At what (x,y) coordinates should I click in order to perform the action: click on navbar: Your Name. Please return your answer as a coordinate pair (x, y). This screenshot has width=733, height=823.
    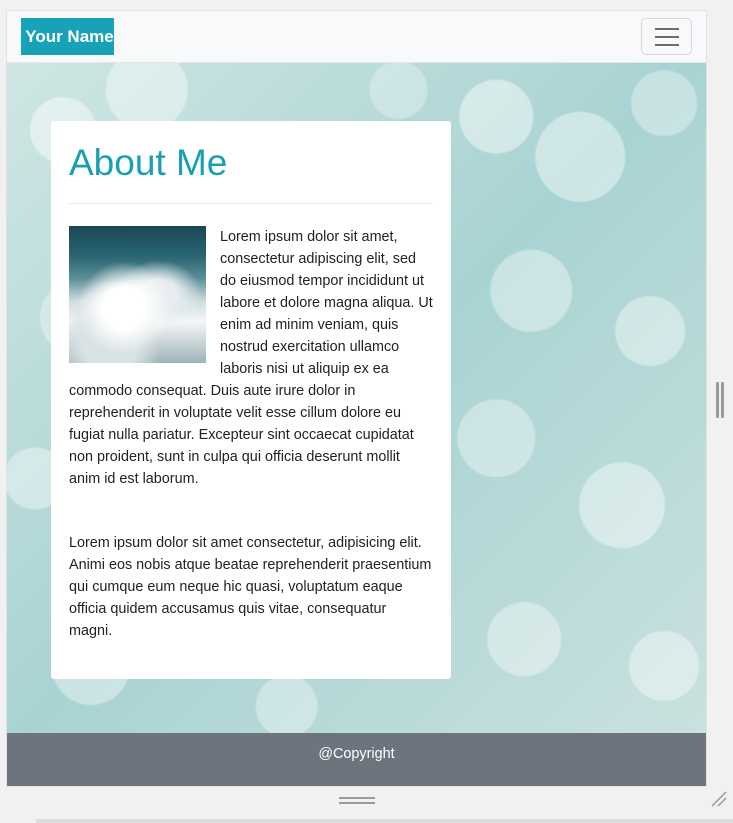
    Looking at the image, I should click on (356, 37).